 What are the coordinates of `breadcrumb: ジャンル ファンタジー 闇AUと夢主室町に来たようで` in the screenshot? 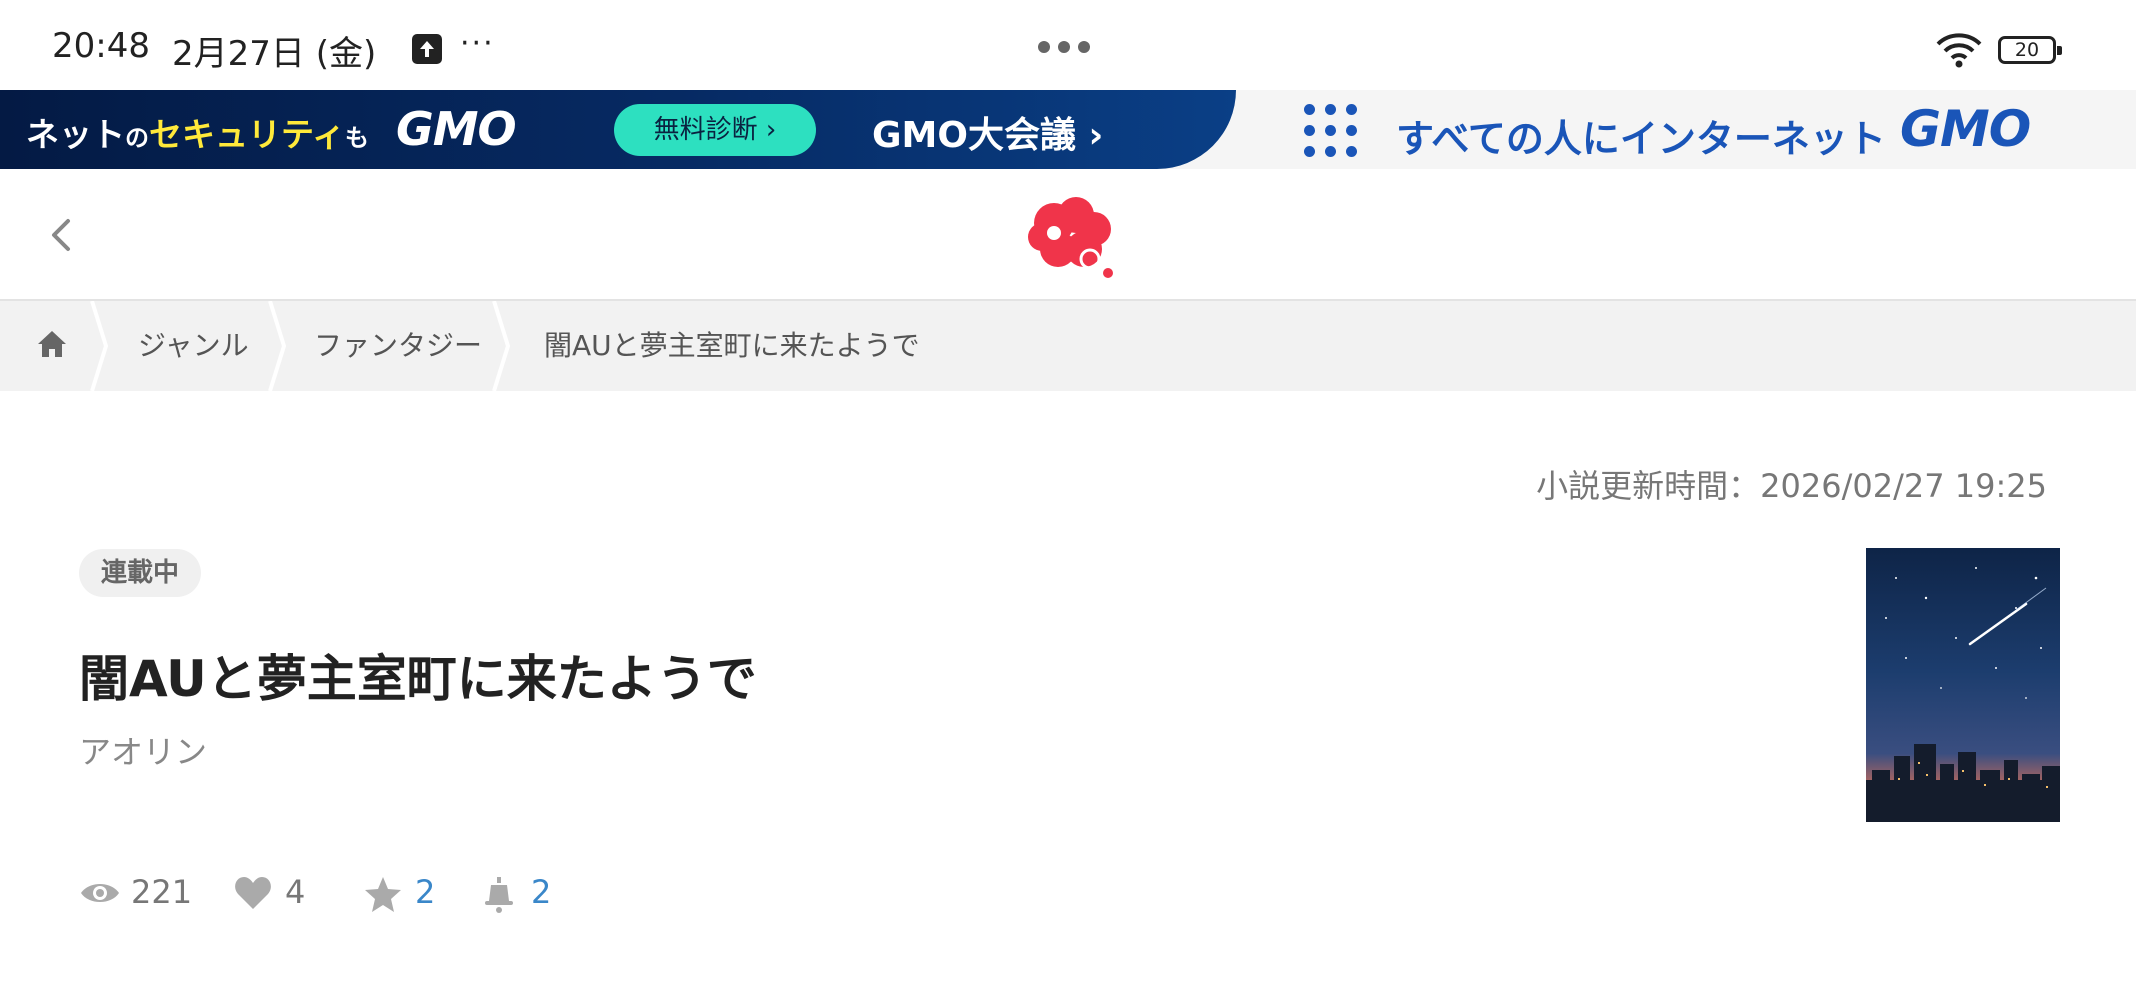 It's located at (1068, 346).